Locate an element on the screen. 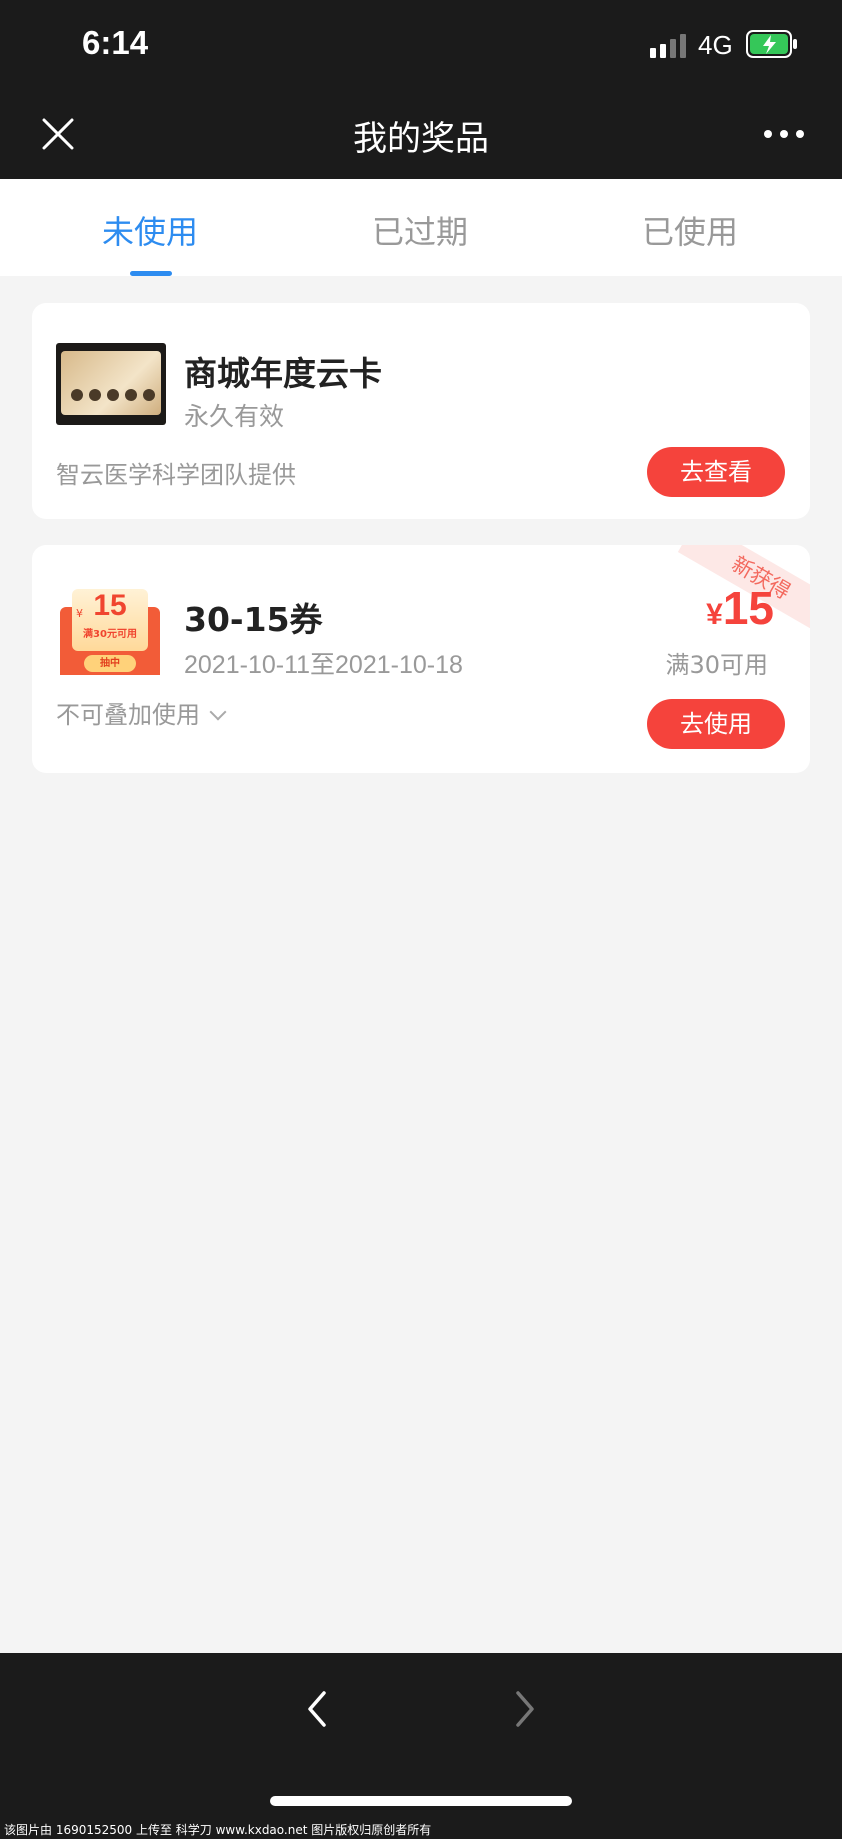 This screenshot has height=1839, width=842. use-button: 去使用 is located at coordinates (716, 724).